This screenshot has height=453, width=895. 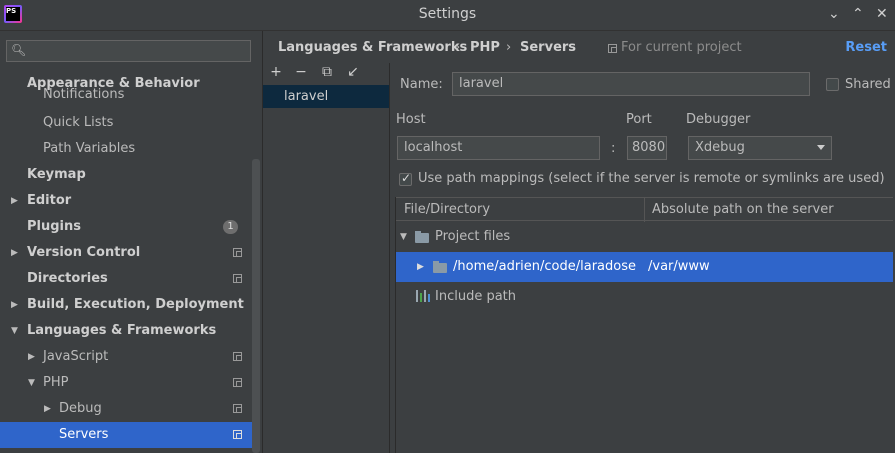 What do you see at coordinates (644, 267) in the screenshot?
I see `table-row: ▶ /home/adrien/code/laradose /var/www` at bounding box center [644, 267].